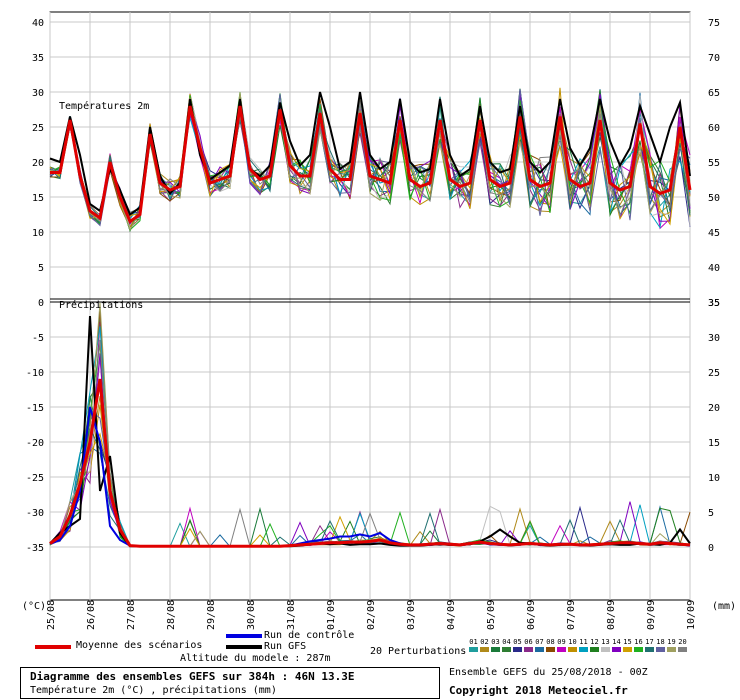  What do you see at coordinates (714, 233) in the screenshot?
I see `temp-right-tick-label: 45` at bounding box center [714, 233].